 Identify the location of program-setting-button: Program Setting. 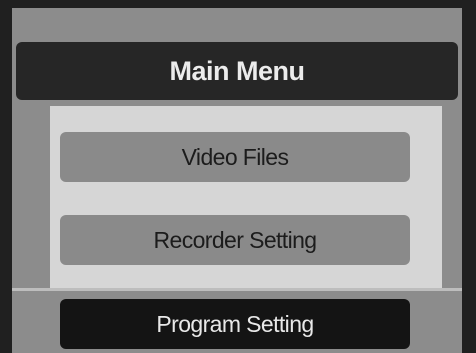
(235, 324).